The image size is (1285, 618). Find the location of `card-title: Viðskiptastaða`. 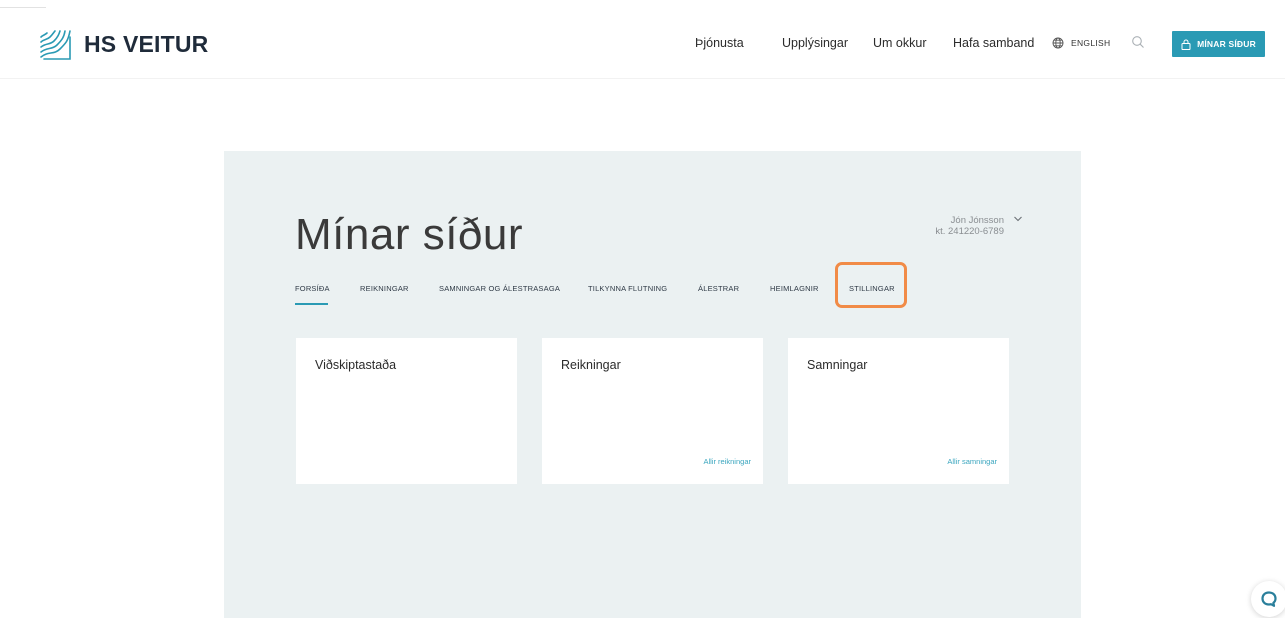

card-title: Viðskiptastaða is located at coordinates (356, 365).